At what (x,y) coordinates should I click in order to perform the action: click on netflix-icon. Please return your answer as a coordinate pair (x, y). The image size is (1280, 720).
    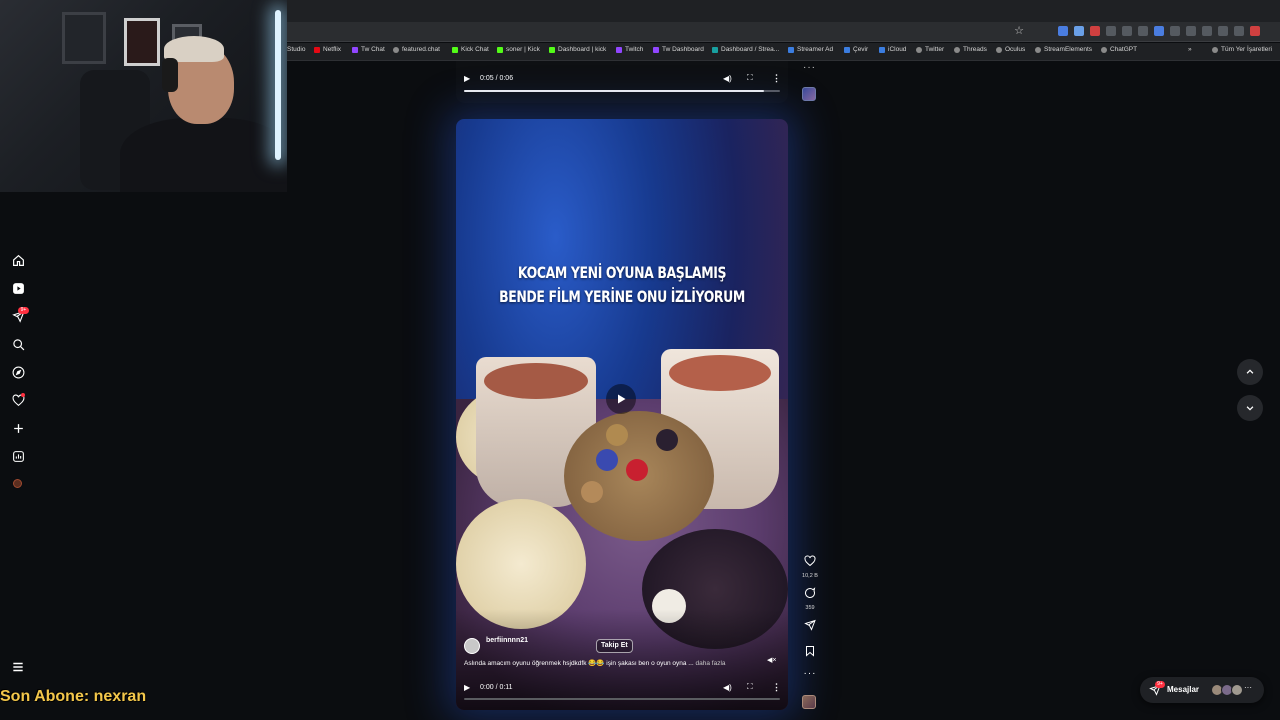
    Looking at the image, I should click on (317, 49).